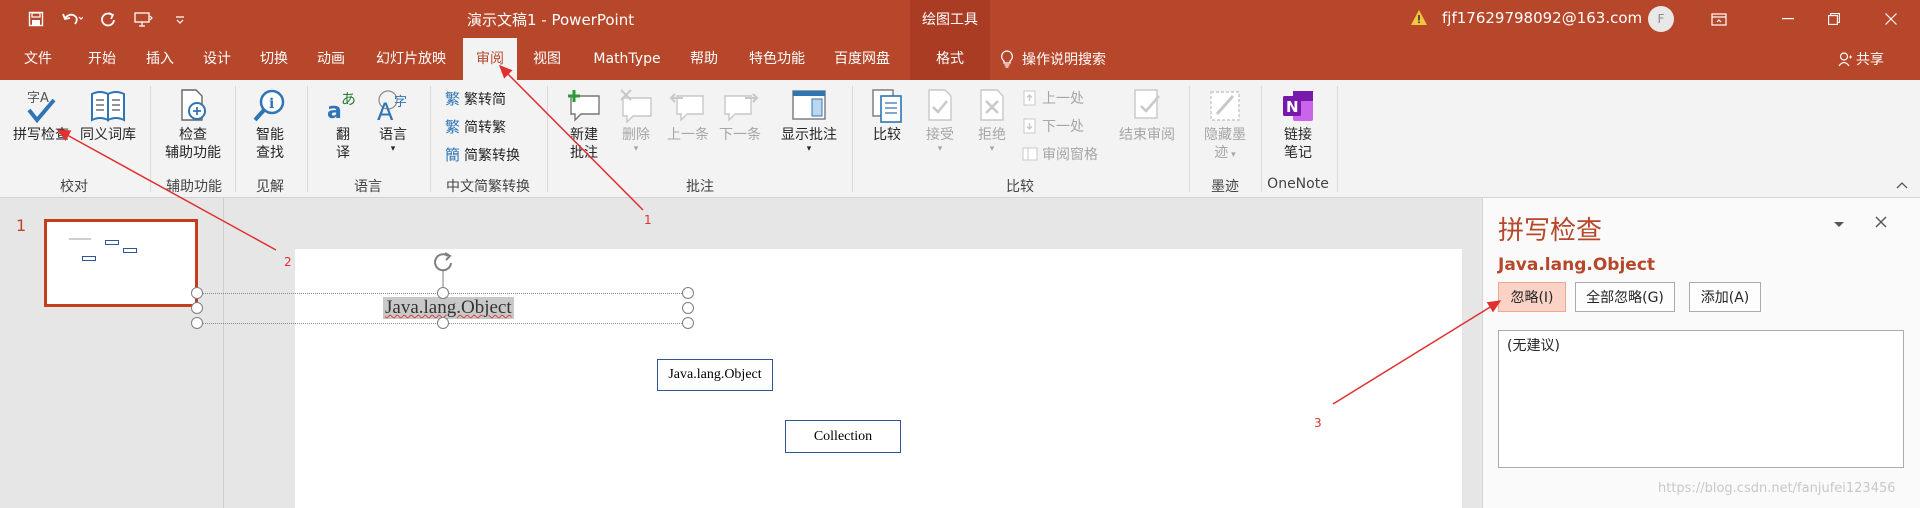 Image resolution: width=1920 pixels, height=508 pixels. Describe the element at coordinates (1788, 19) in the screenshot. I see `minimize-icon` at that location.